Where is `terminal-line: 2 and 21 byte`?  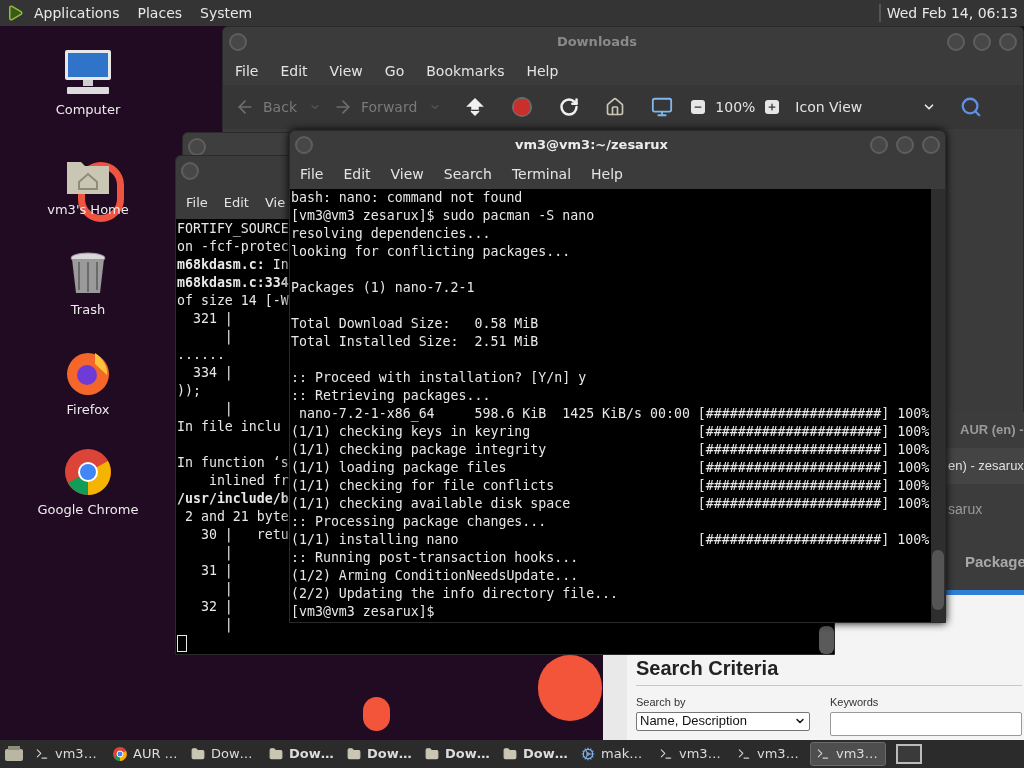 terminal-line: 2 and 21 byte is located at coordinates (236, 516).